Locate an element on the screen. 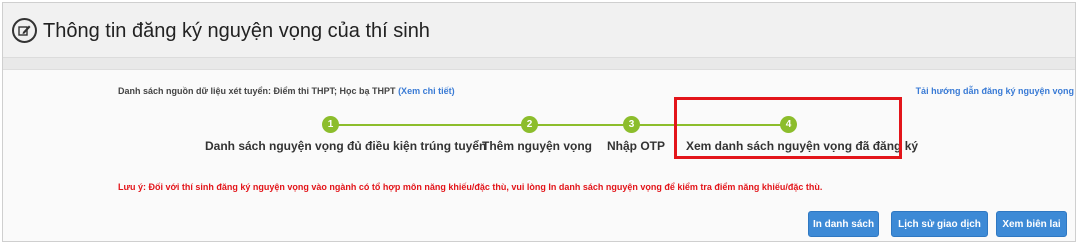  transaction-history-button: Lịch sử giao dịch is located at coordinates (939, 224).